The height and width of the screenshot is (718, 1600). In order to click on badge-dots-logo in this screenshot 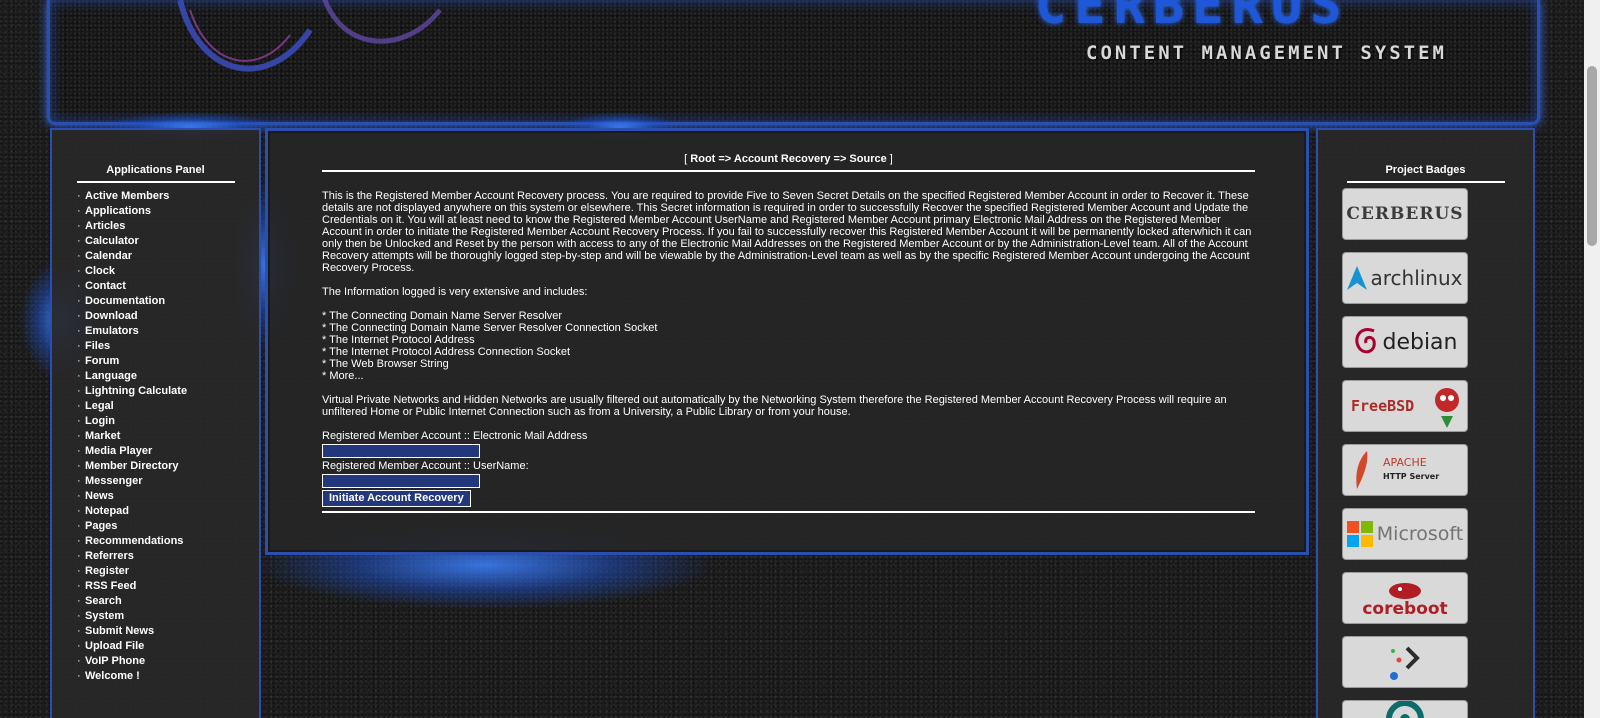, I will do `click(1405, 662)`.